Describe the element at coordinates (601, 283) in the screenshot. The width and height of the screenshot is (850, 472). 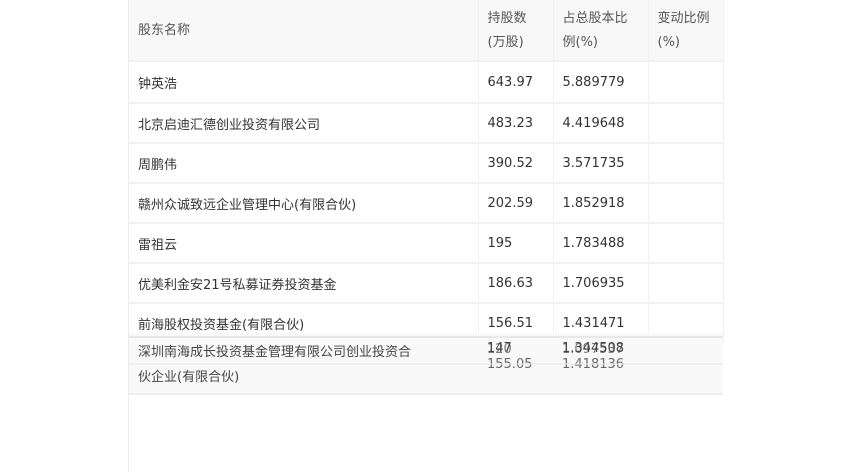
I see `cell-ratio: 1.706935` at that location.